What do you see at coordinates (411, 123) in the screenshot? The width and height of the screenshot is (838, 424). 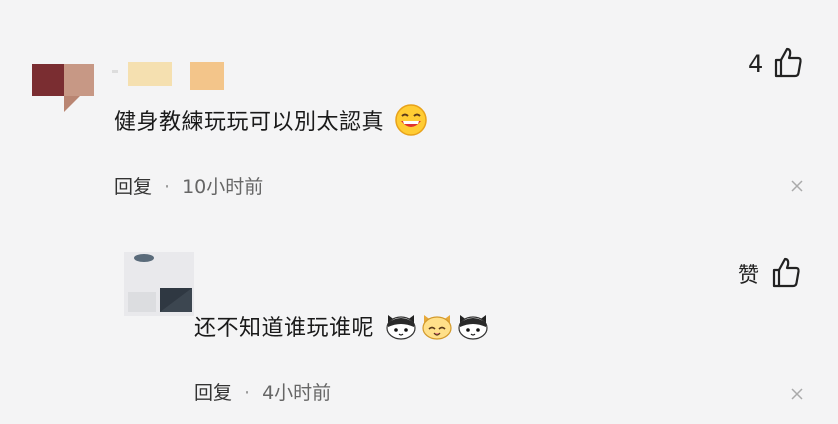 I see `grinning-face-emoji` at bounding box center [411, 123].